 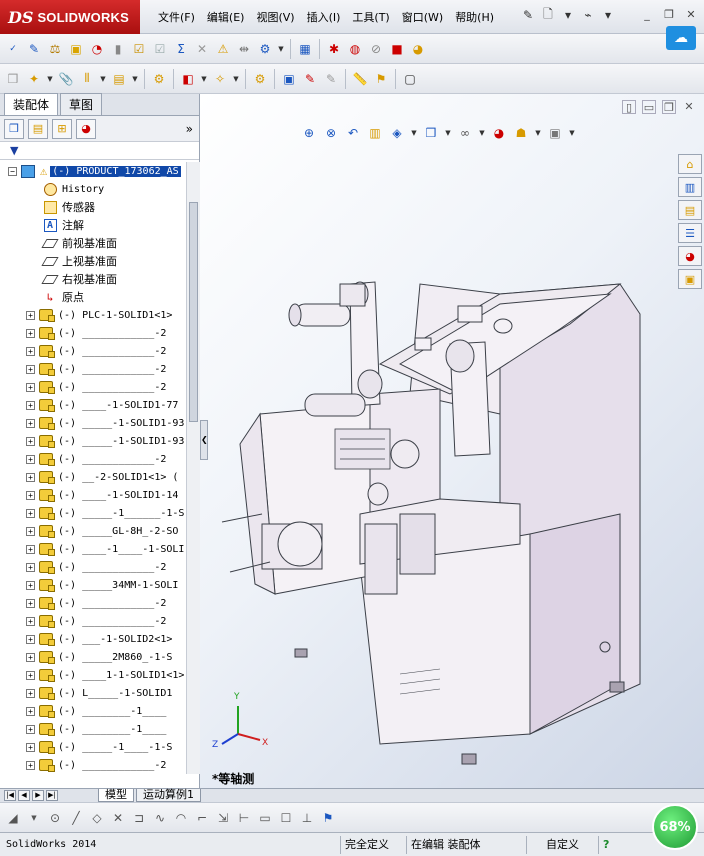 I want to click on pin-icon: ✎, so click(x=528, y=15).